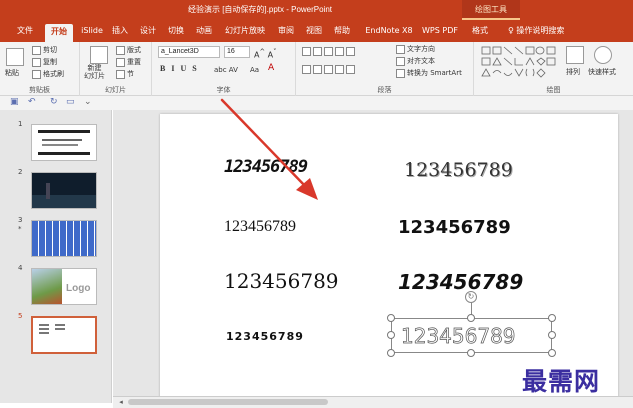 The image size is (633, 408). Describe the element at coordinates (269, 149) in the screenshot. I see `annotation-arrow` at that location.